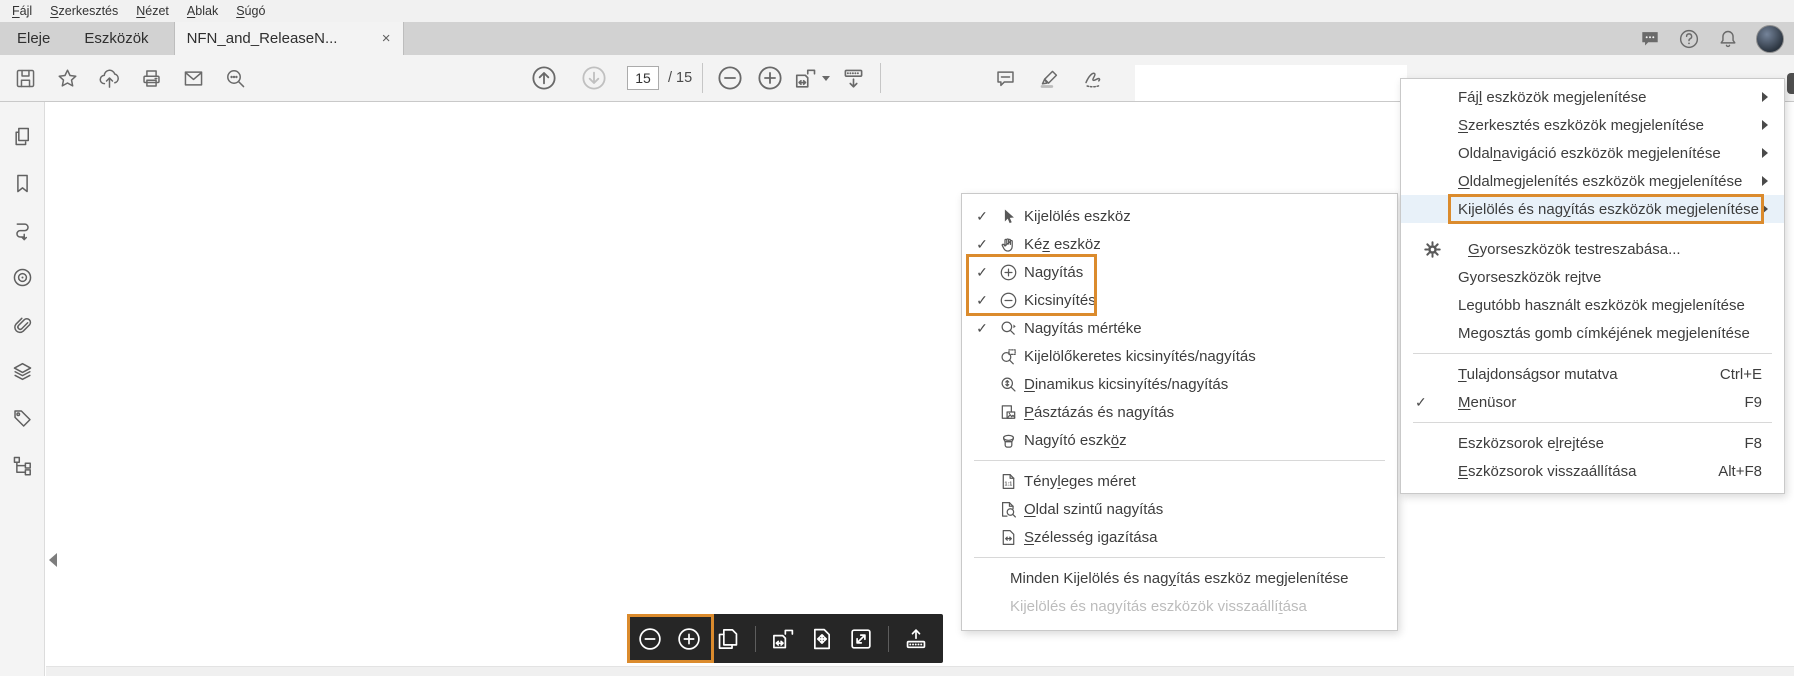  Describe the element at coordinates (1592, 471) in the screenshot. I see `menu-item-reset-toolbars: Eszközsorok visszaállítása Alt+F8` at that location.